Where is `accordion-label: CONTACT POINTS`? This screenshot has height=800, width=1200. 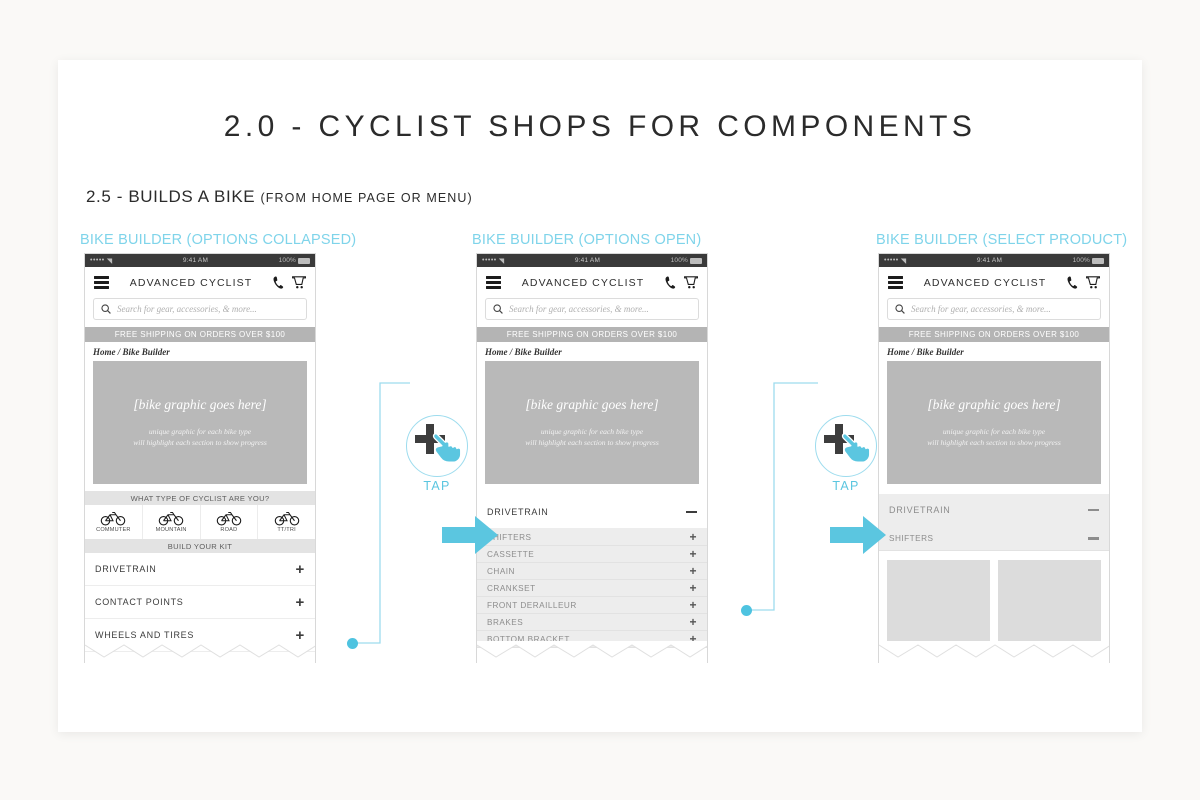 accordion-label: CONTACT POINTS is located at coordinates (139, 602).